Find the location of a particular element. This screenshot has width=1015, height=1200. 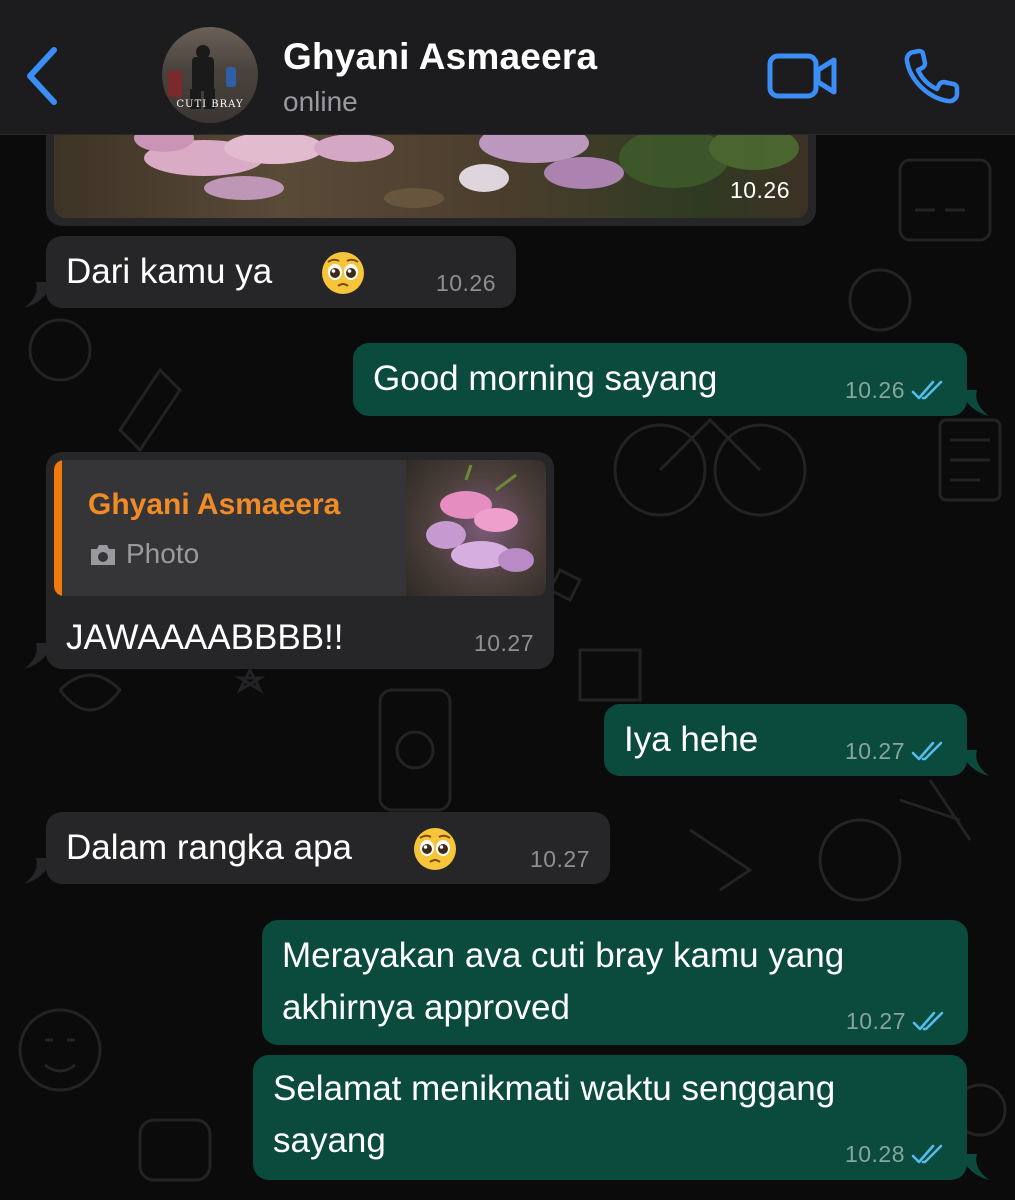

video-camera-icon is located at coordinates (802, 76).